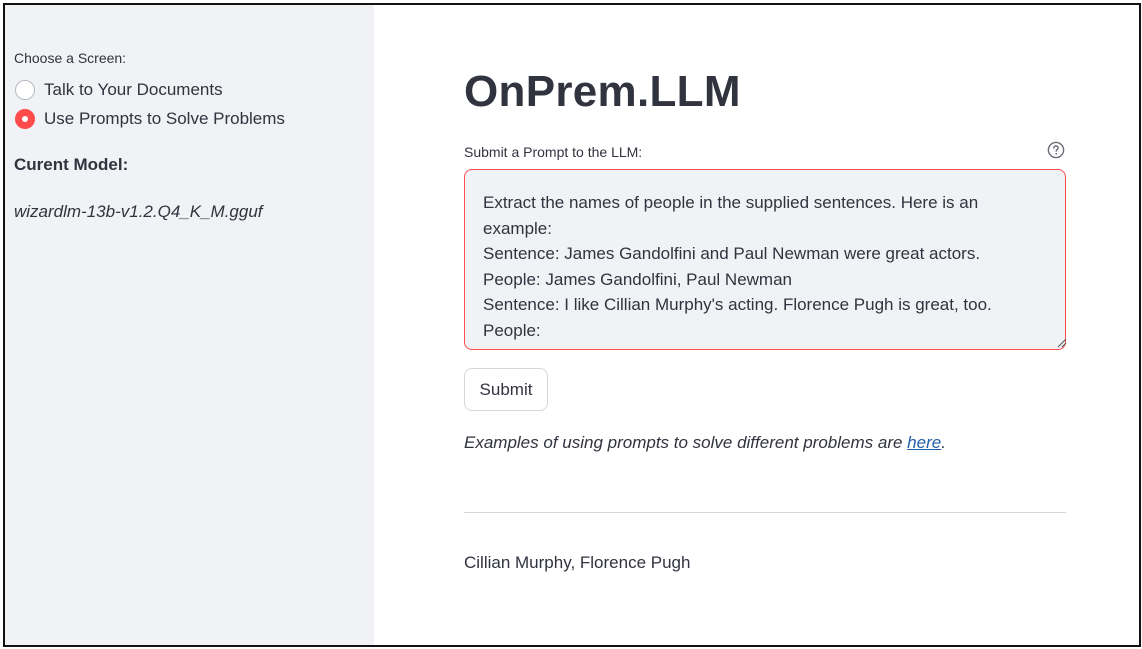 The height and width of the screenshot is (649, 1142). I want to click on examples-link: here, so click(924, 442).